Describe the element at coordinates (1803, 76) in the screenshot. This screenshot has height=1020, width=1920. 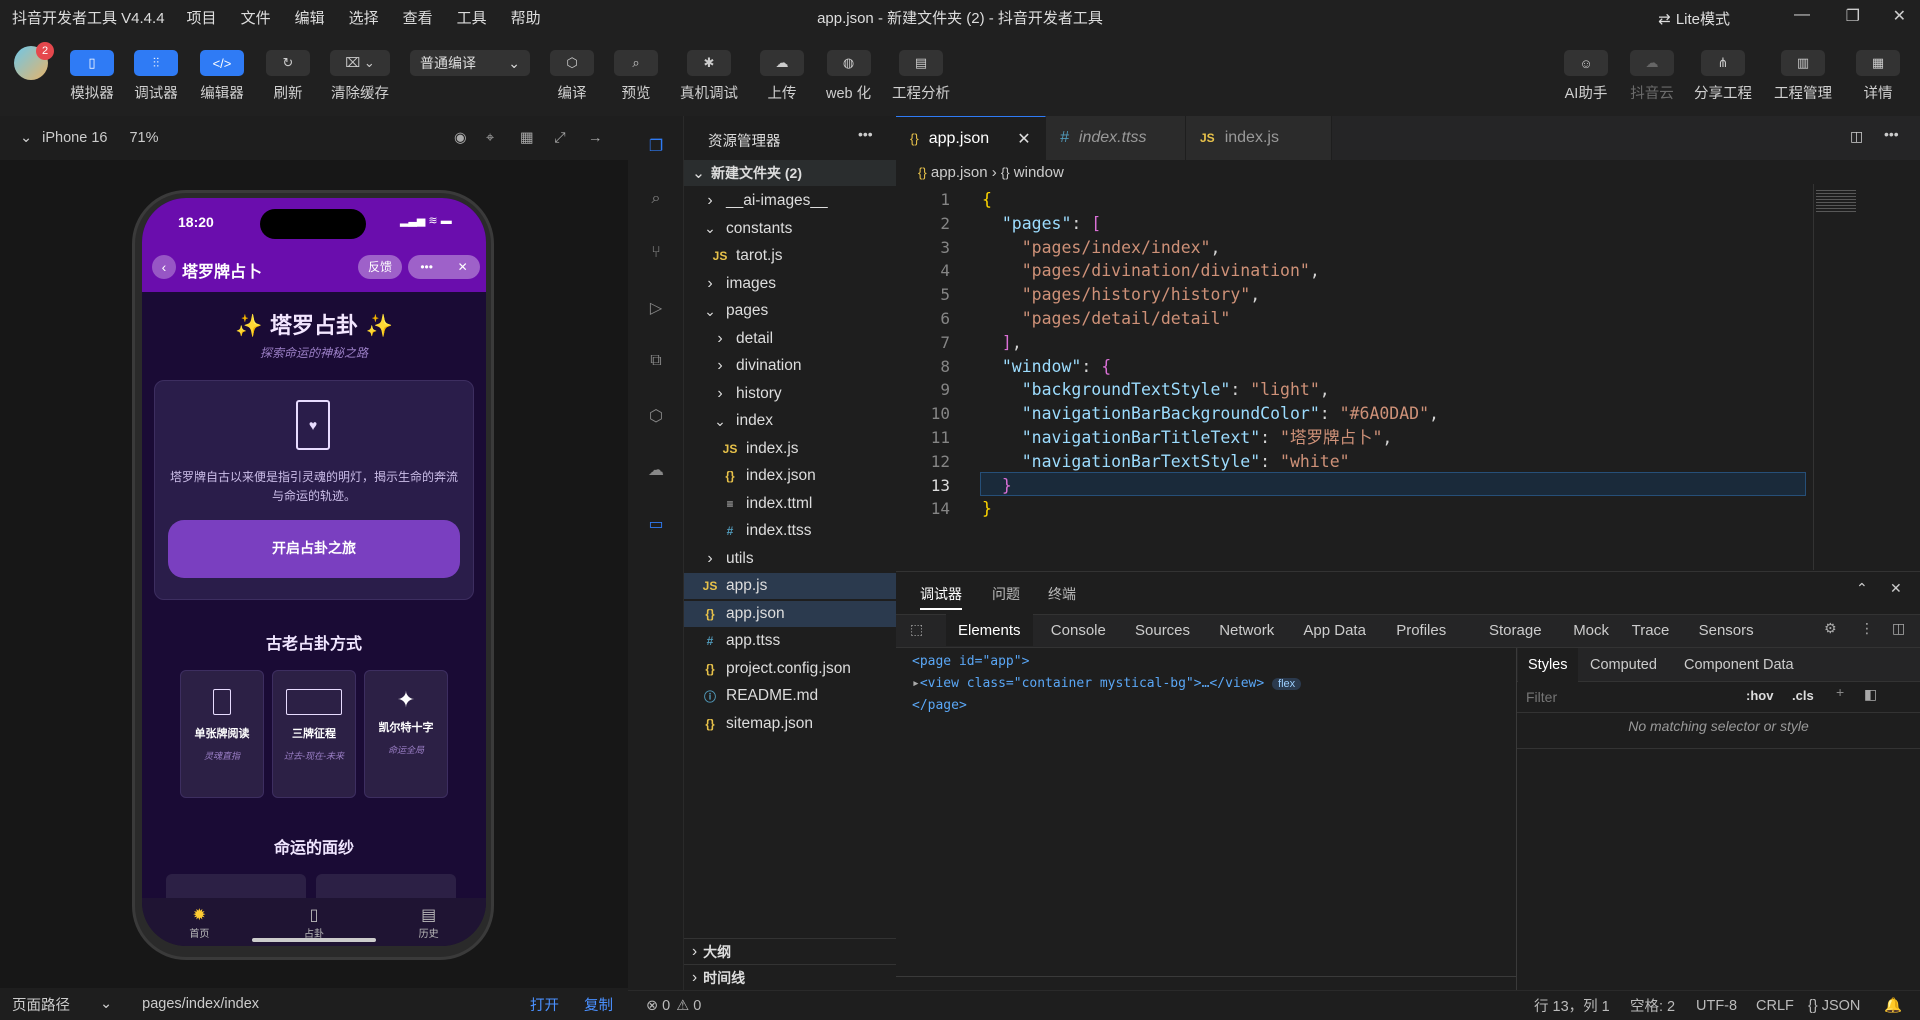
I see `manage-button: ▥ 工程管理` at that location.